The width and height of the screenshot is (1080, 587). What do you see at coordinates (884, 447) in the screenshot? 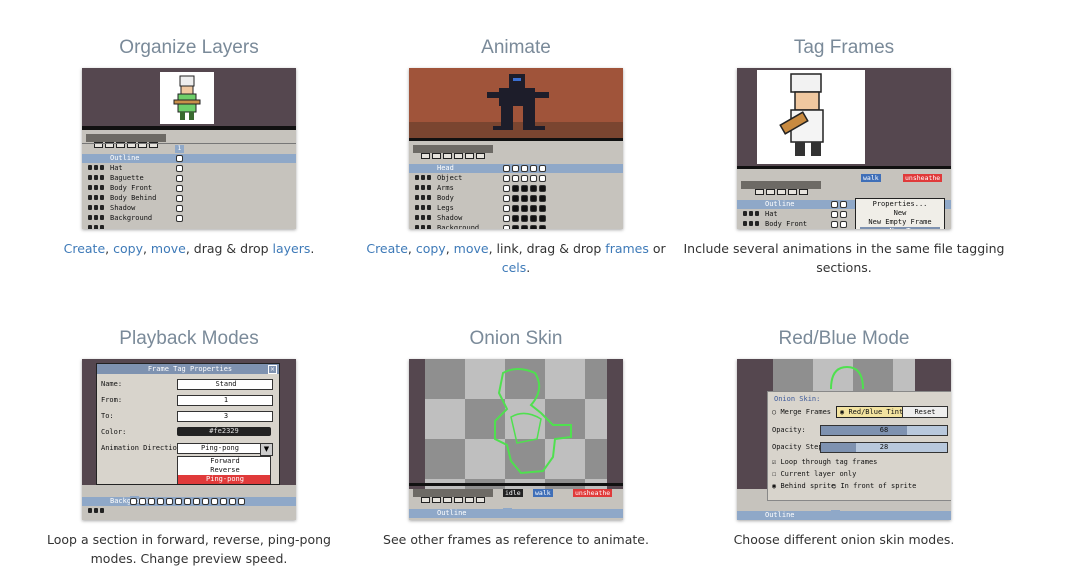
I see `opacity-step-slider: 28` at bounding box center [884, 447].